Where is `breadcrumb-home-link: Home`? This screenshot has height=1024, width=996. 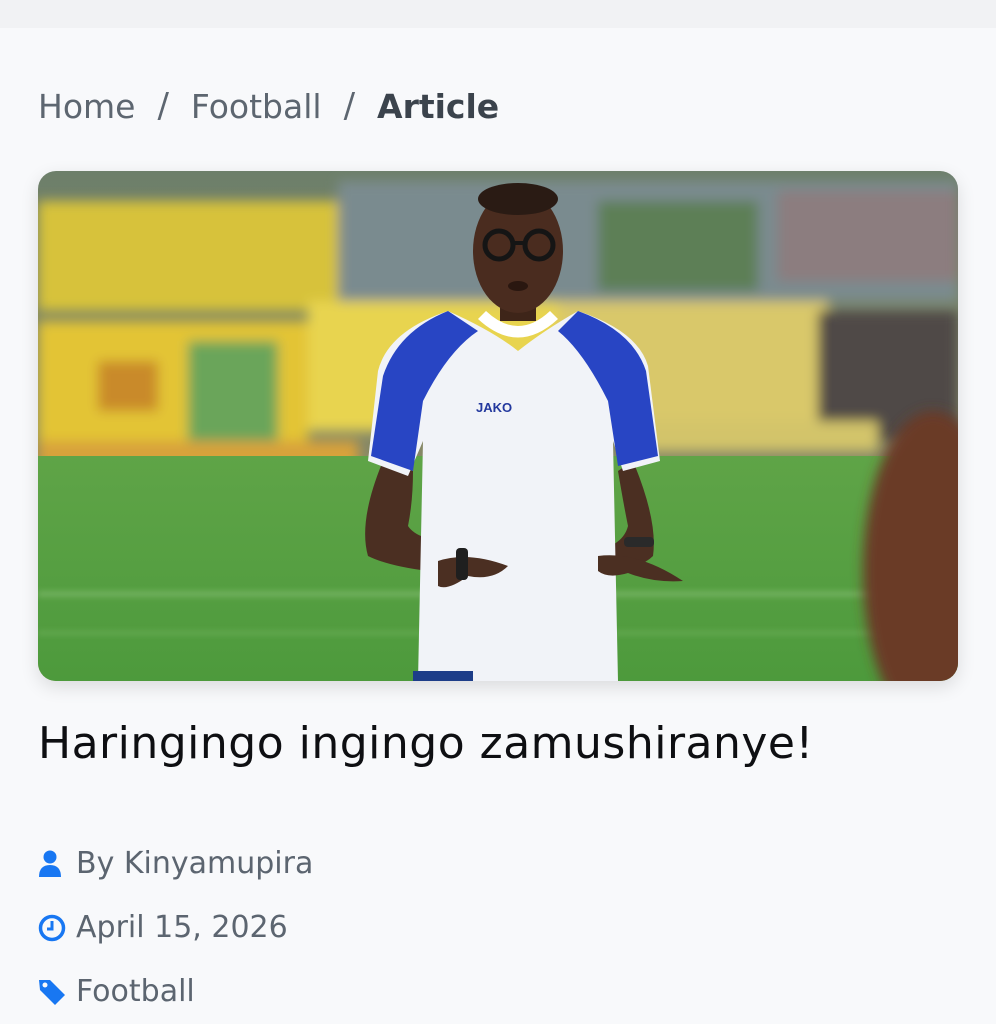
breadcrumb-home-link: Home is located at coordinates (86, 106).